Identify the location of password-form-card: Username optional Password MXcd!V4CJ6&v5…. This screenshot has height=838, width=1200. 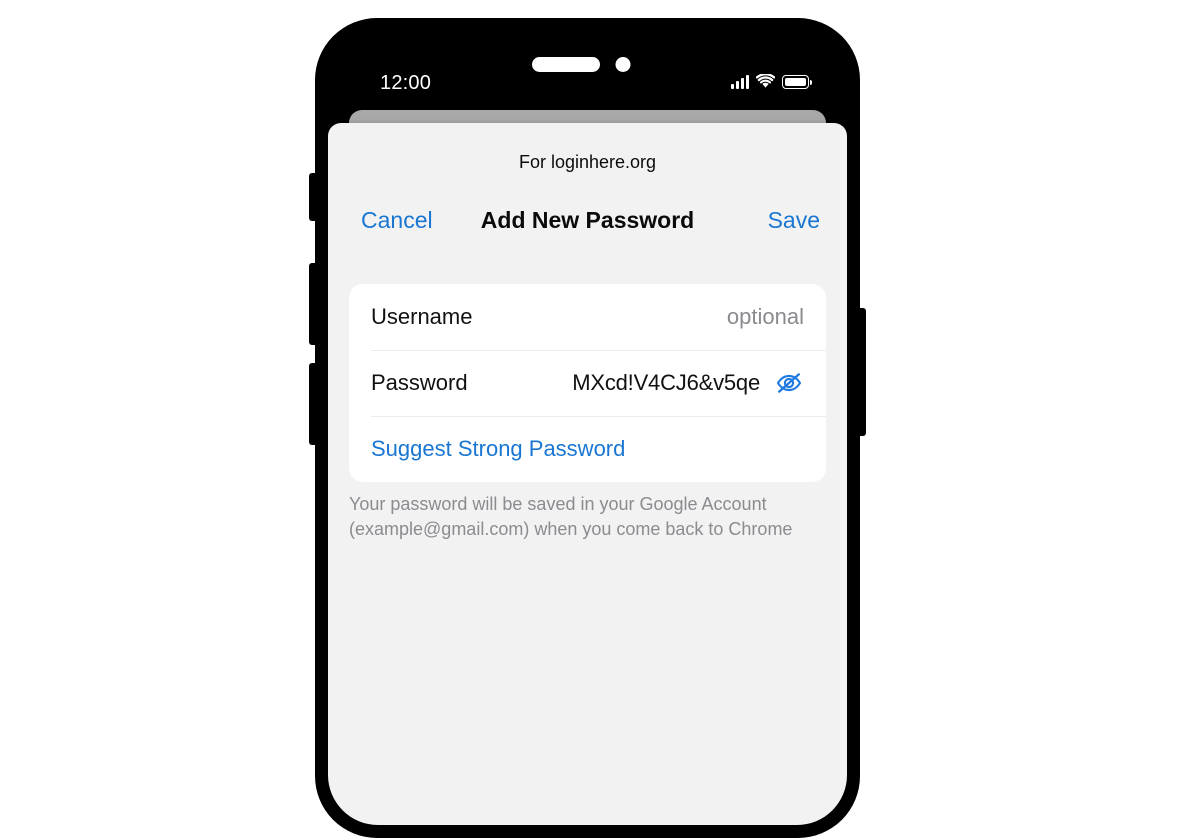
(587, 383).